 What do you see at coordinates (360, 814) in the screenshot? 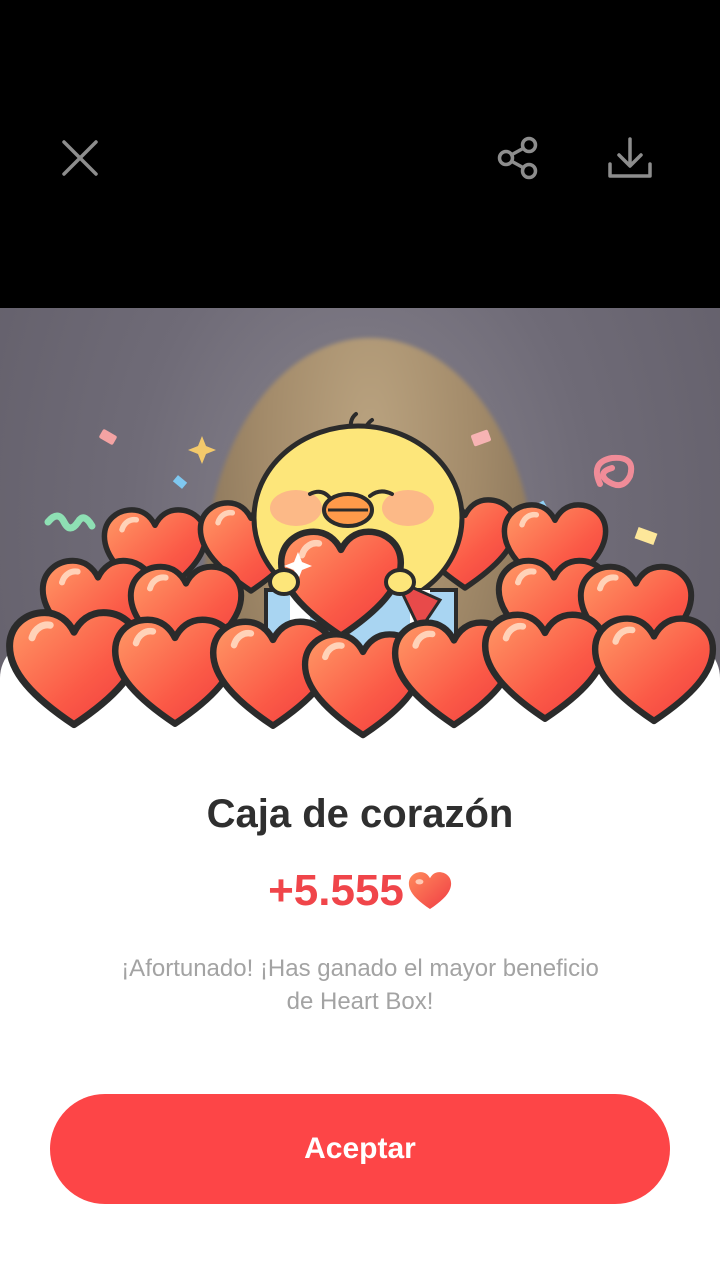
I see `reward-title: Caja de corazón` at bounding box center [360, 814].